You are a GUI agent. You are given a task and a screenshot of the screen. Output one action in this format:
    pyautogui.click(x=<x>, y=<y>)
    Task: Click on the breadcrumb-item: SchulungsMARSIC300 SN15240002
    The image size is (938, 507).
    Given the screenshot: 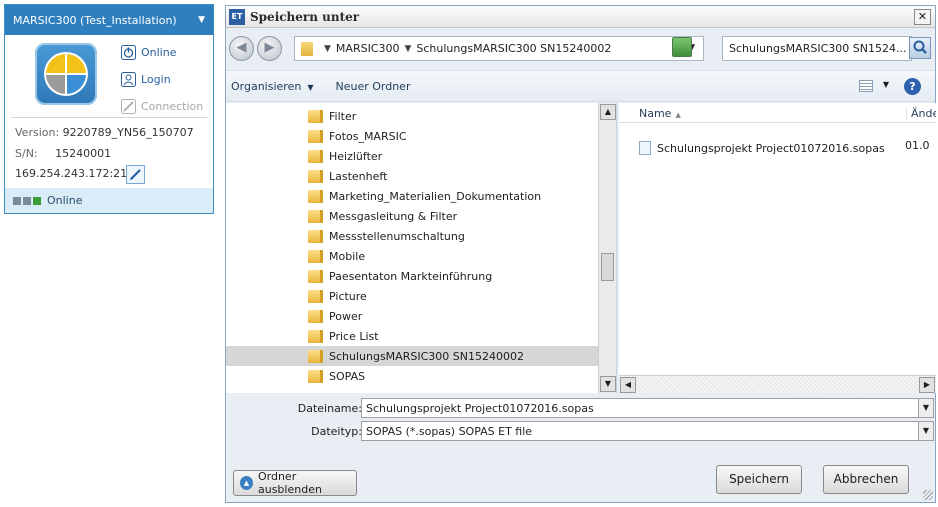 What is the action you would take?
    pyautogui.click(x=513, y=48)
    